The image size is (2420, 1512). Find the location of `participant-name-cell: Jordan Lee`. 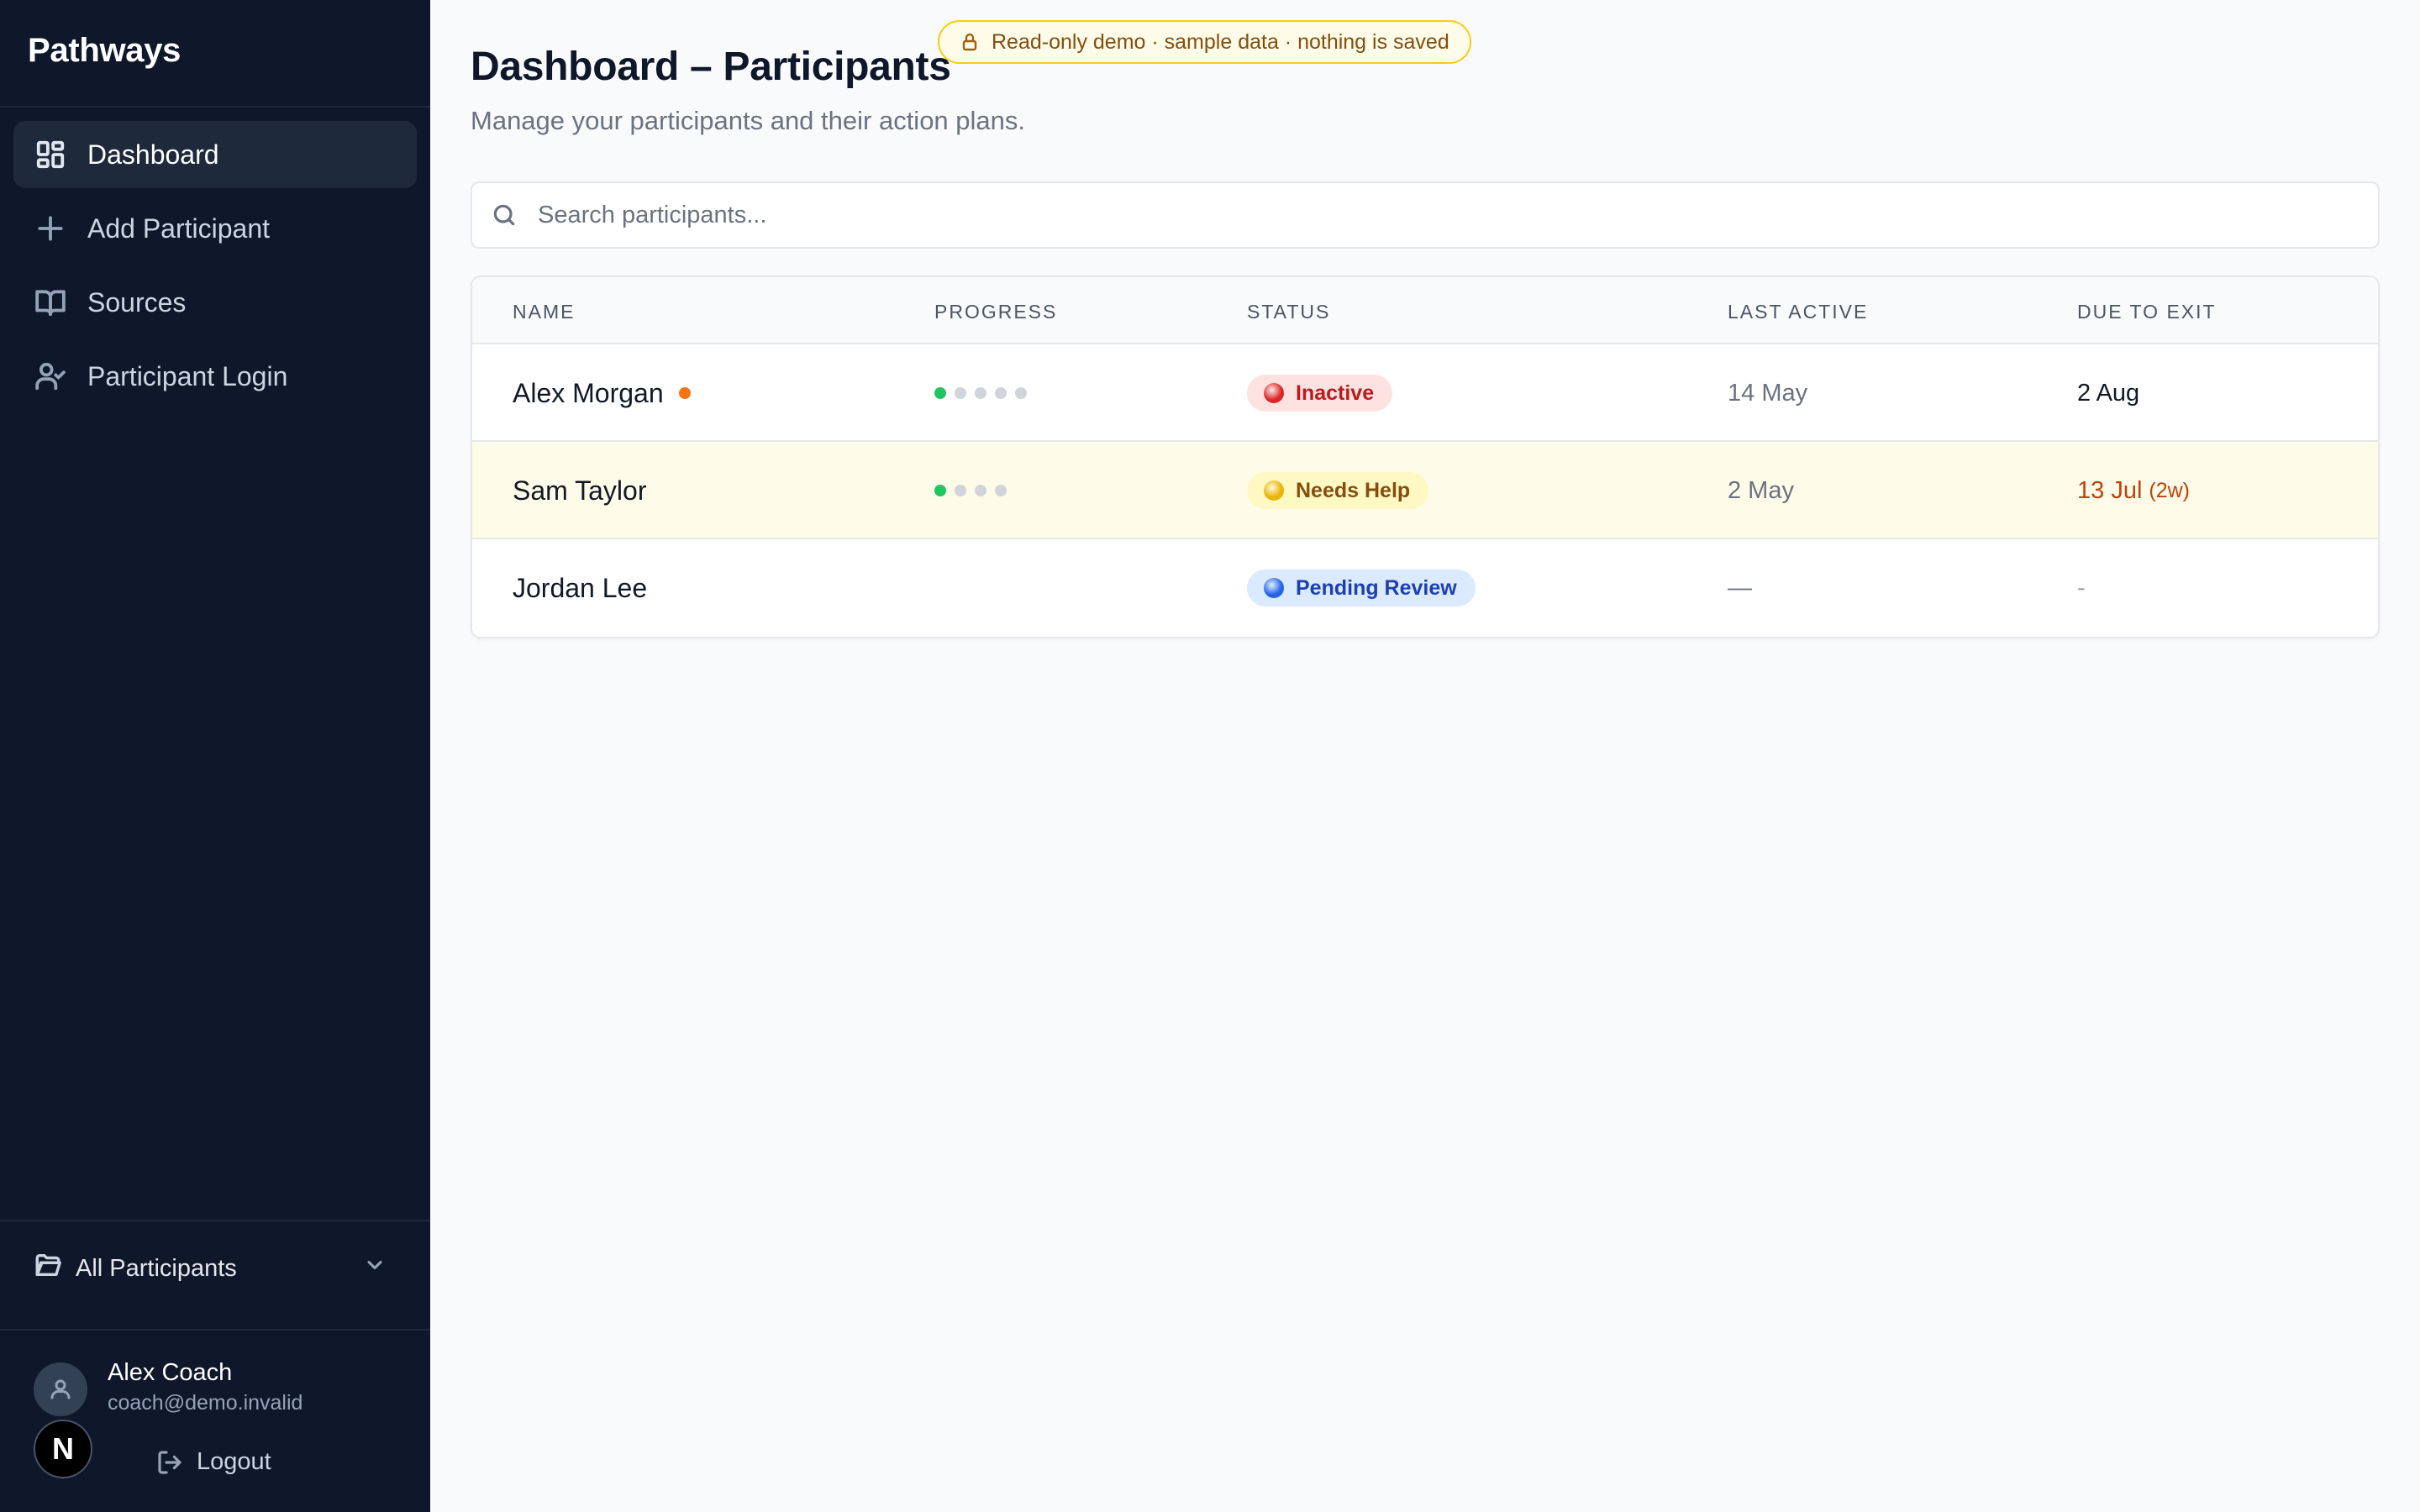

participant-name-cell: Jordan Lee is located at coordinates (580, 588).